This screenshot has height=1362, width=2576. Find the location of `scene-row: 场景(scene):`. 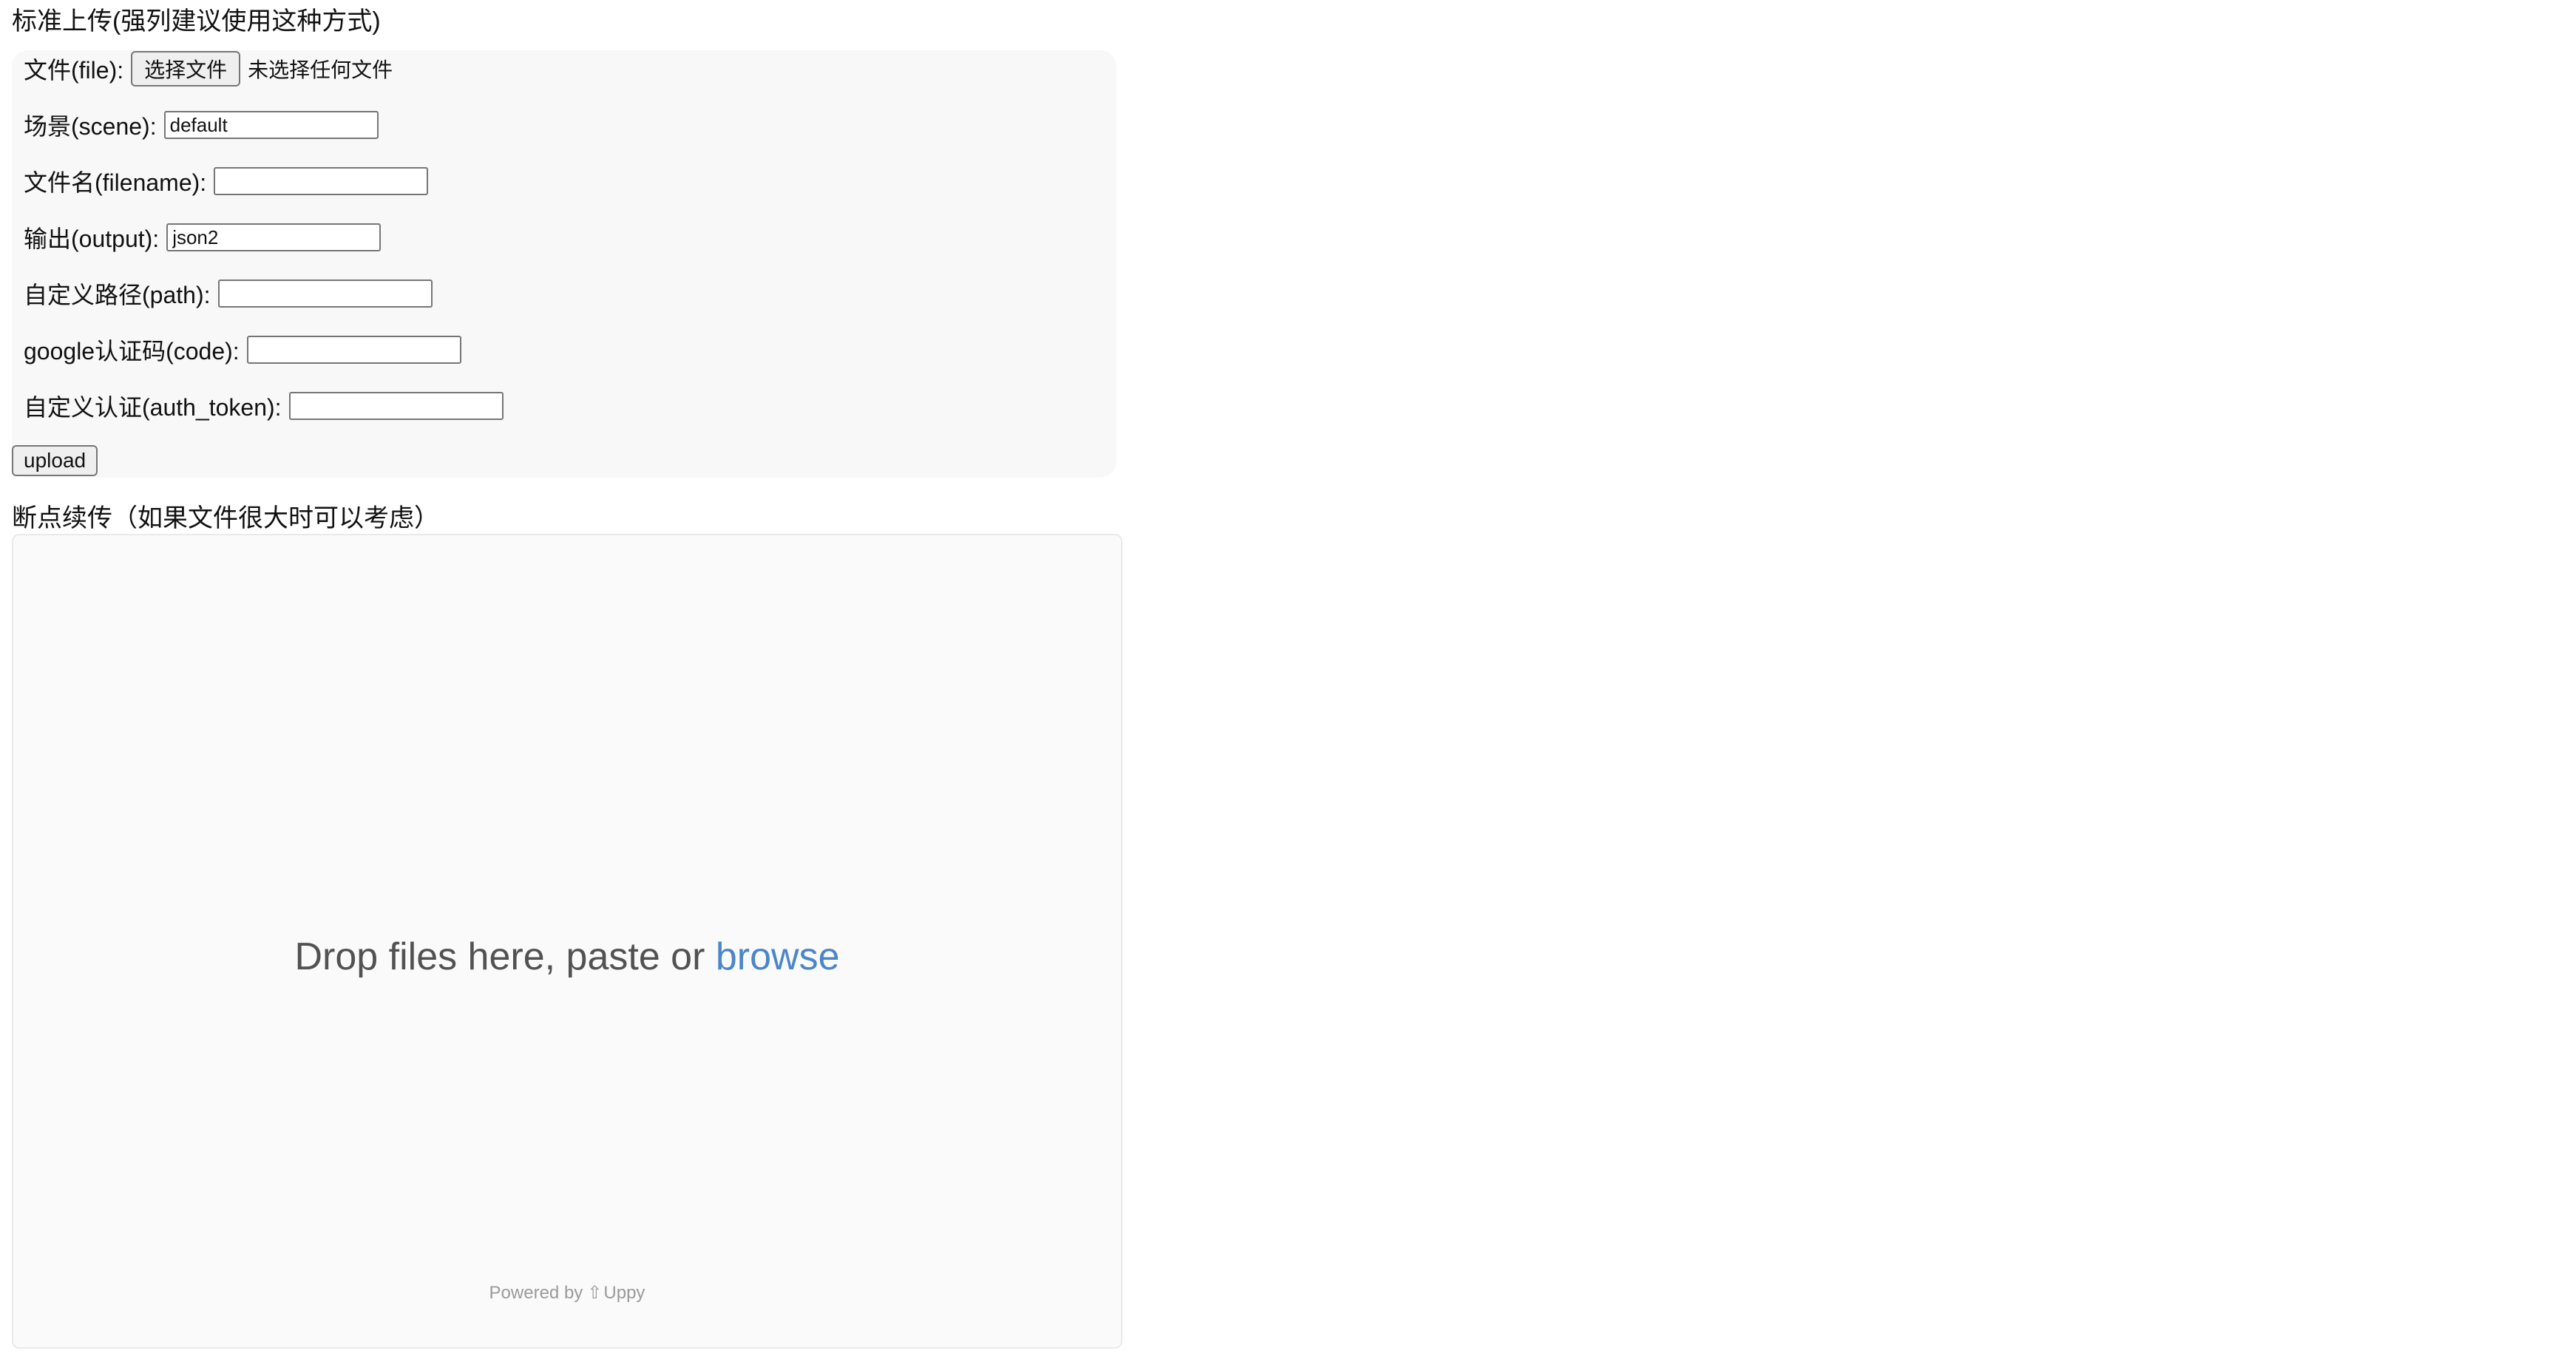

scene-row: 场景(scene): is located at coordinates (201, 124).